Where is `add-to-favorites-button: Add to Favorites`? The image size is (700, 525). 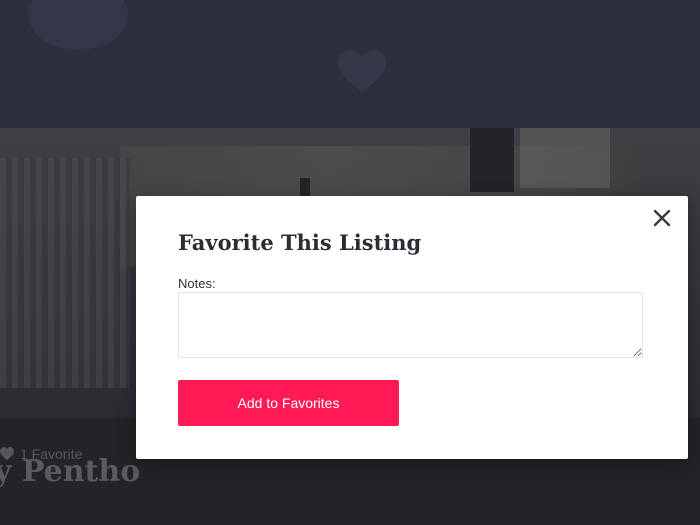
add-to-favorites-button: Add to Favorites is located at coordinates (288, 403).